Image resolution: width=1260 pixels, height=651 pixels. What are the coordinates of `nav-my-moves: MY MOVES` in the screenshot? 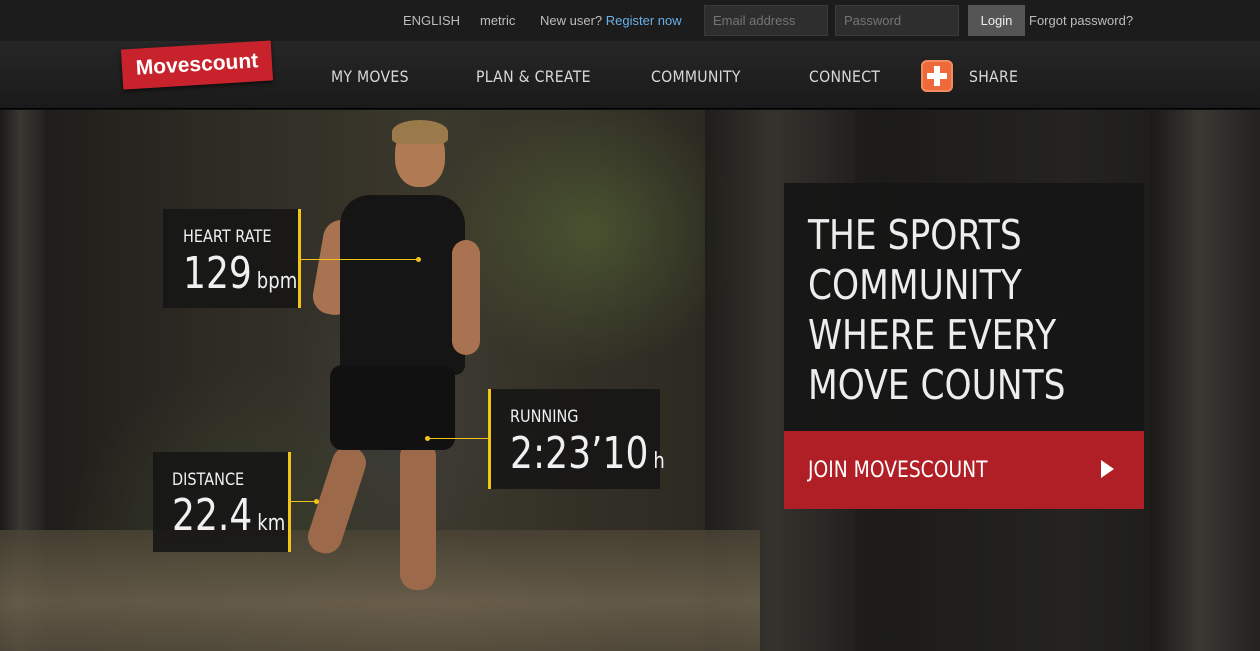 It's located at (370, 76).